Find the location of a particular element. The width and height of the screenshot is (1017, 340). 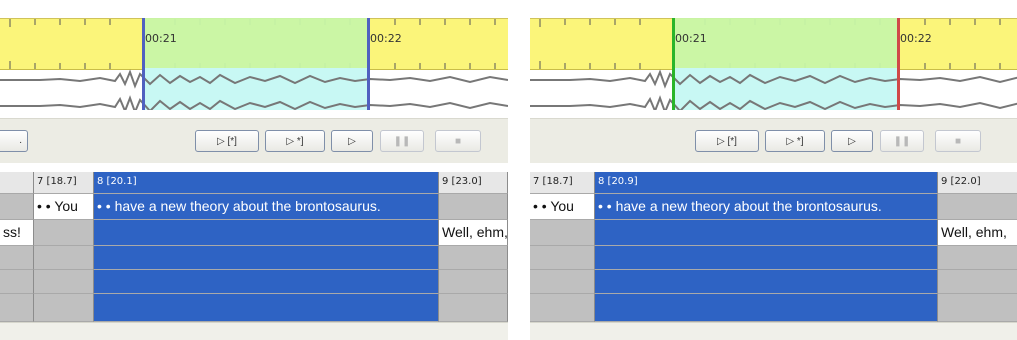

column-header-8: 8 [20.9] is located at coordinates (766, 183).